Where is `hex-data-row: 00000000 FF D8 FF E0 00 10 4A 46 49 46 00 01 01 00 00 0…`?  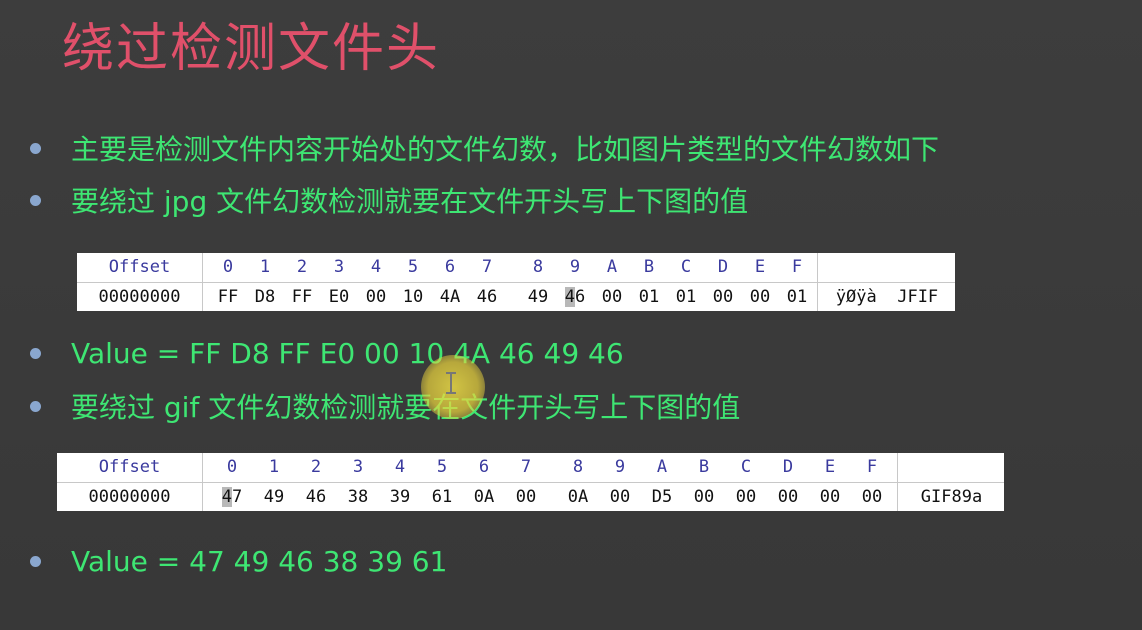
hex-data-row: 00000000 FF D8 FF E0 00 10 4A 46 49 46 00 01 01 00 00 0… is located at coordinates (516, 297).